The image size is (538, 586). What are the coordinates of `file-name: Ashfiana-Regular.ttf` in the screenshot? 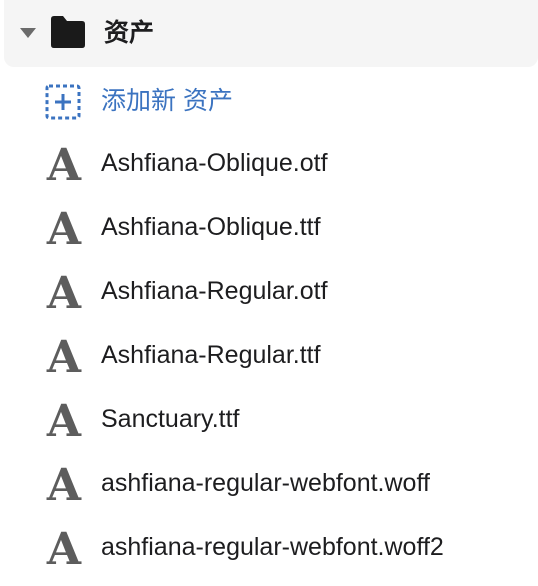 It's located at (211, 355).